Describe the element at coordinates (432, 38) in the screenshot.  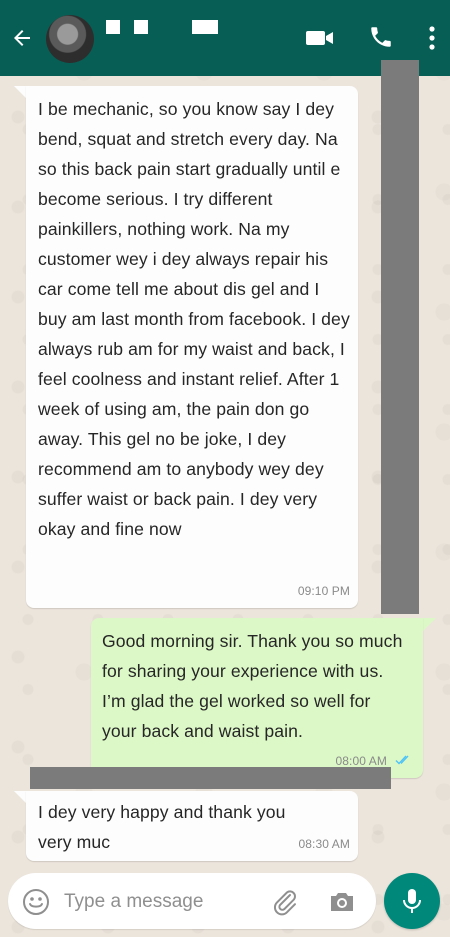
I see `more-vertical-icon` at that location.